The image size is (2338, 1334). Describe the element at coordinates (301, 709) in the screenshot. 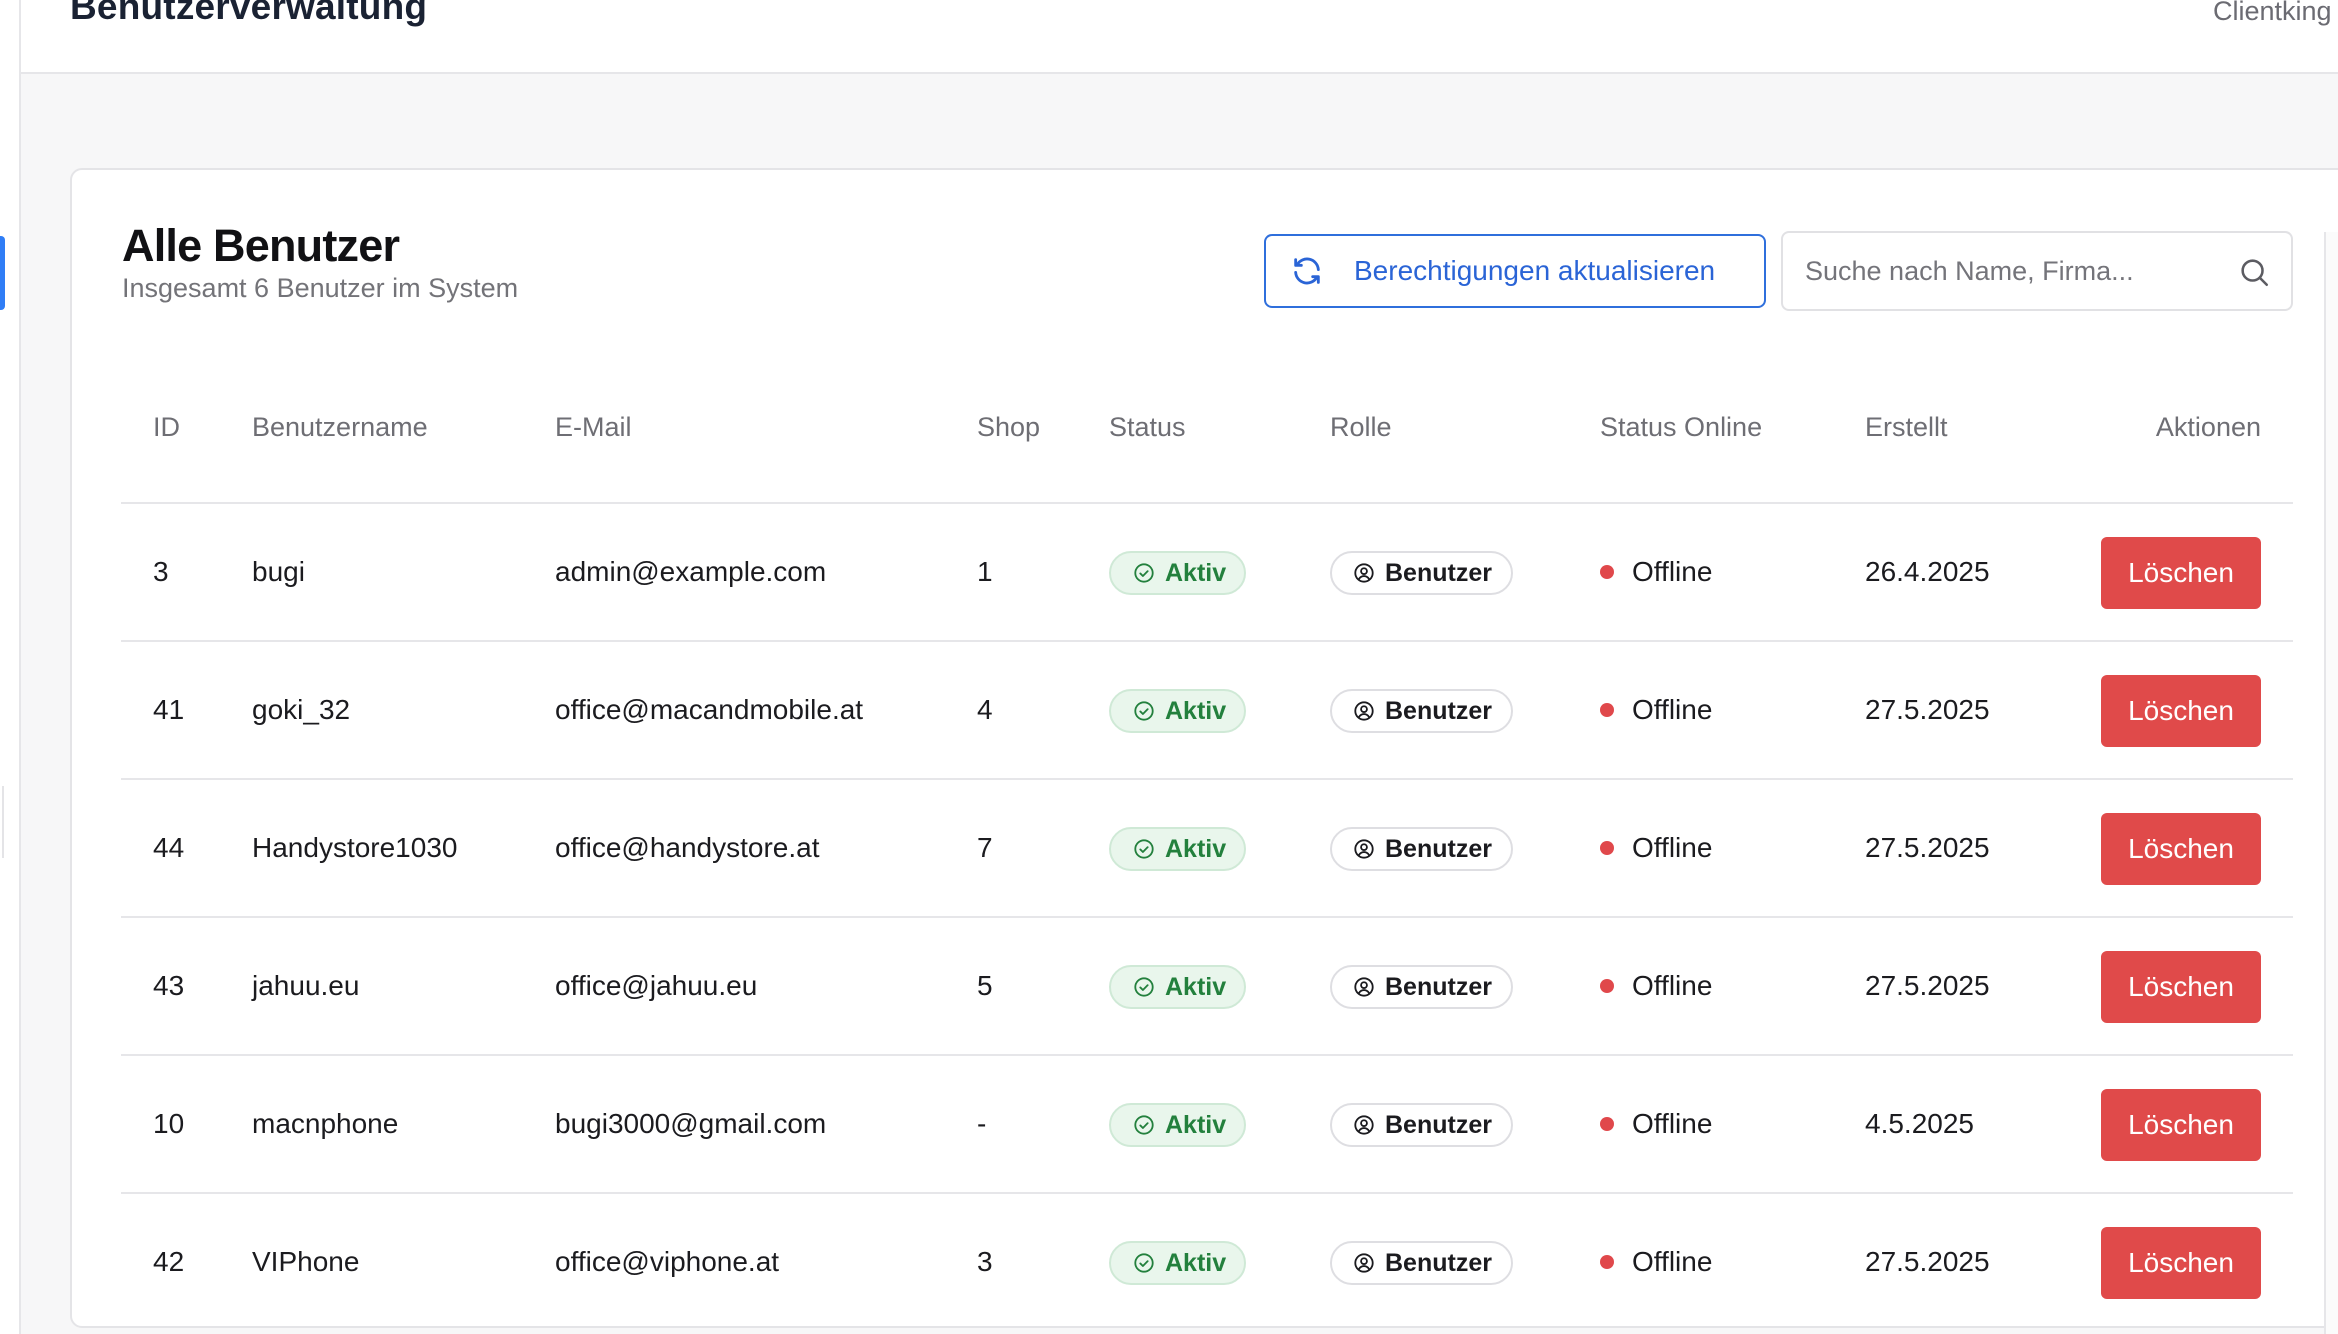

I see `cell-username: goki_32` at that location.